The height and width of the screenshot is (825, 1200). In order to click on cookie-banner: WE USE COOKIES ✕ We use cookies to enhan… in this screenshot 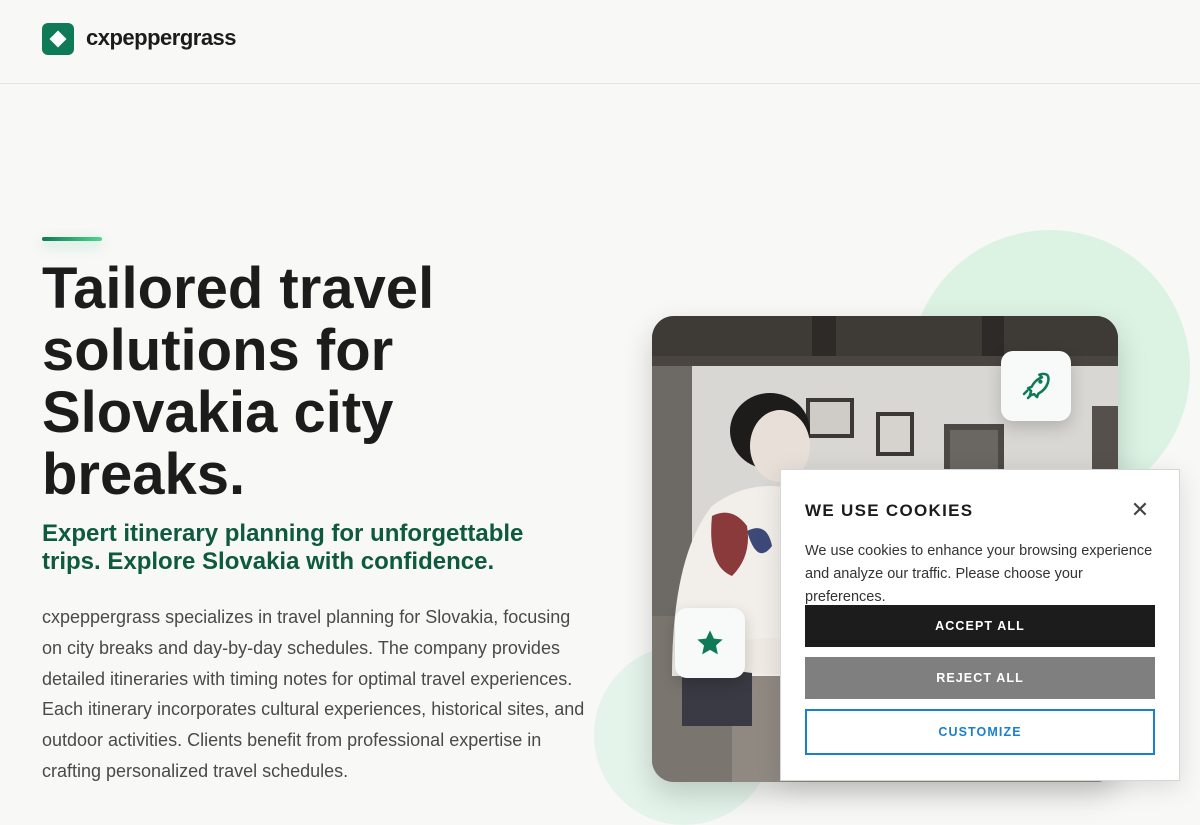, I will do `click(980, 625)`.